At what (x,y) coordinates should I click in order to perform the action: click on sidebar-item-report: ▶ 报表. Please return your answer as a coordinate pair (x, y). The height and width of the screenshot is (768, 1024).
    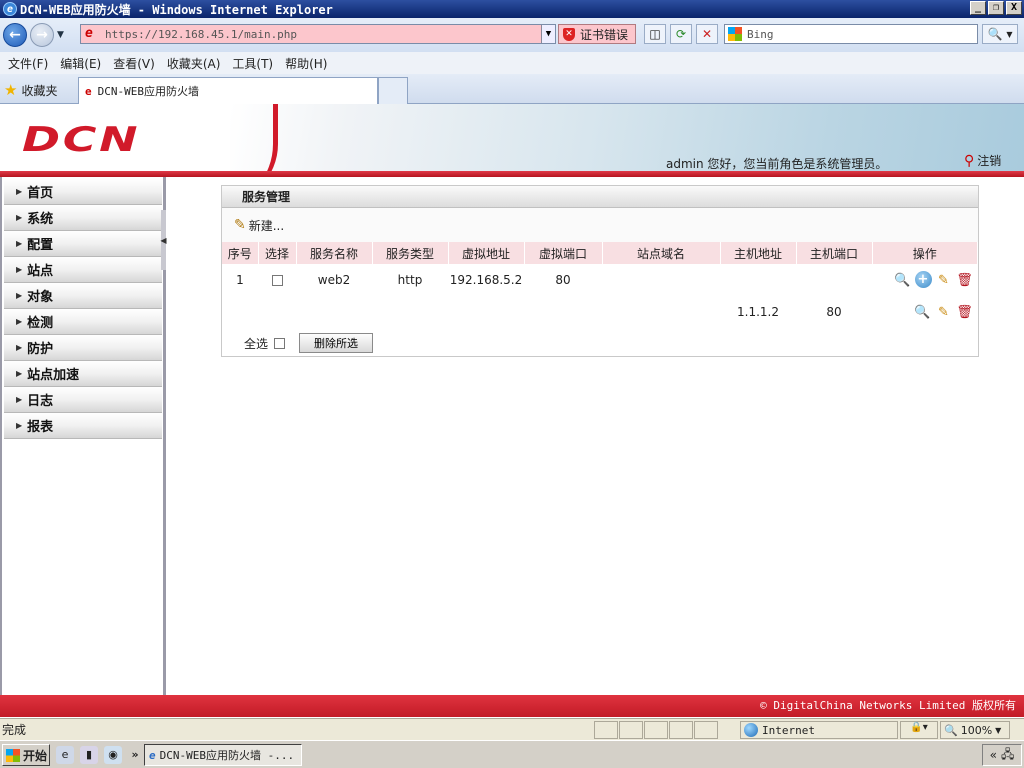
    Looking at the image, I should click on (83, 426).